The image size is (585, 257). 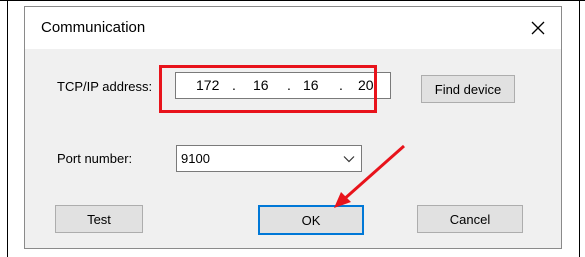 I want to click on title-bar: Communication, so click(x=293, y=28).